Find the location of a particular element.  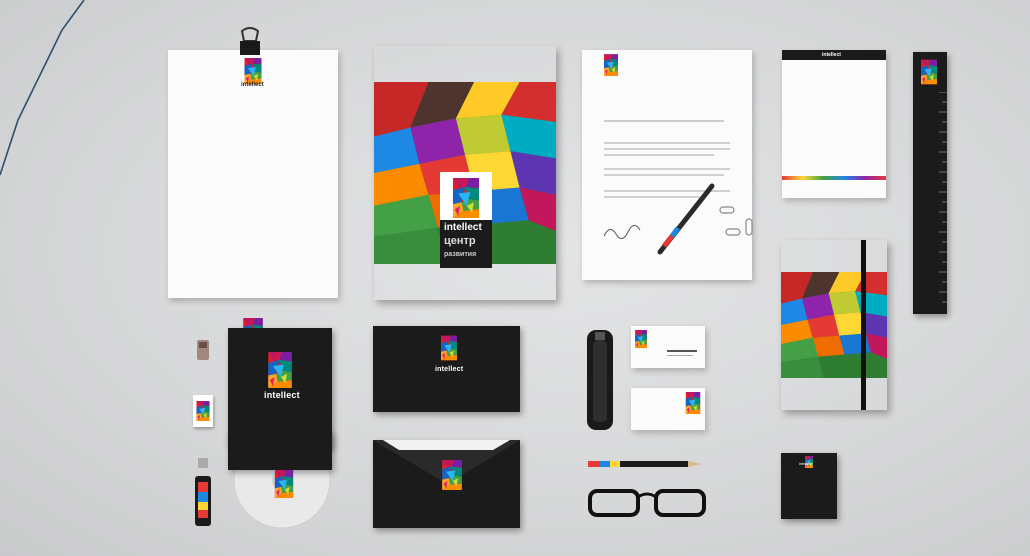

pencil-icon is located at coordinates (645, 464).